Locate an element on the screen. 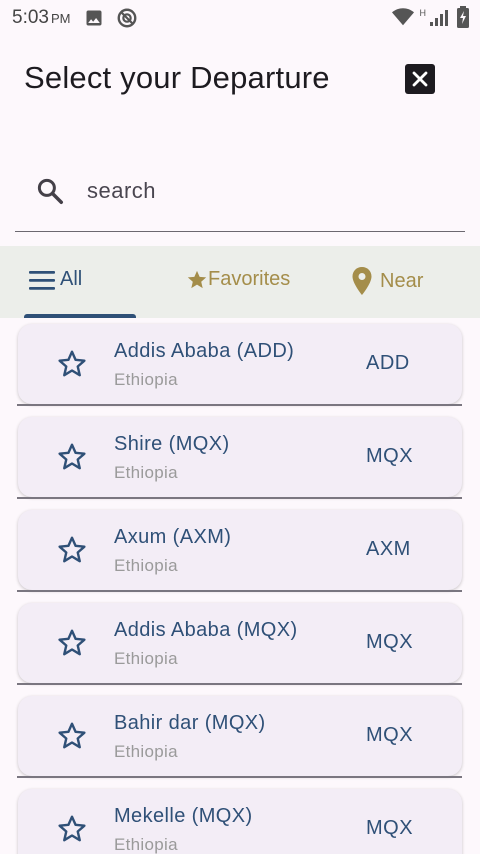 Image resolution: width=480 pixels, height=854 pixels. search-icon is located at coordinates (50, 191).